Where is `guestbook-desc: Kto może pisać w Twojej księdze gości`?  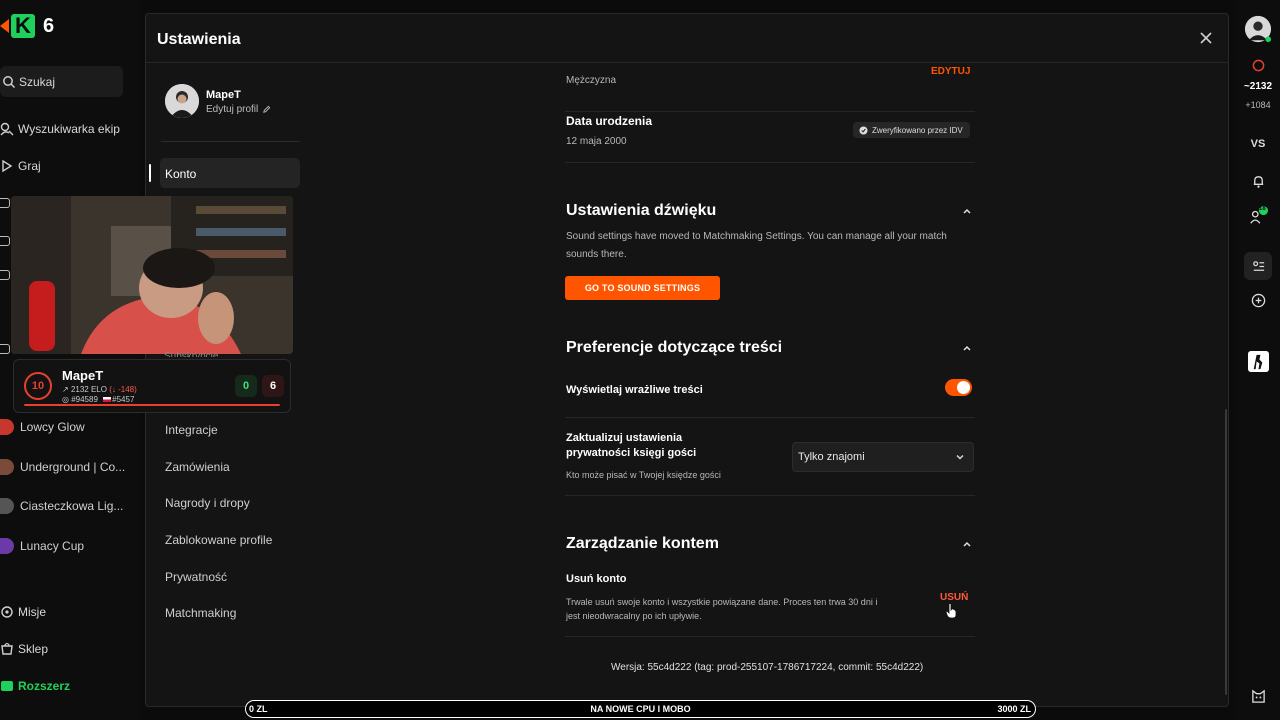
guestbook-desc: Kto może pisać w Twojej księdze gości is located at coordinates (643, 475).